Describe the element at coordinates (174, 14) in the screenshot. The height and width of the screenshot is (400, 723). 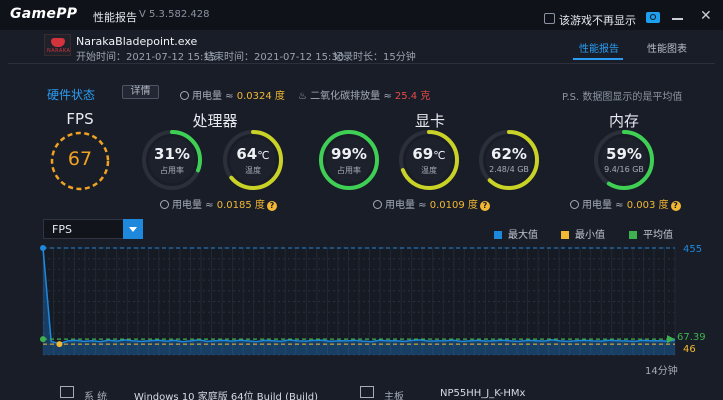
I see `app-version: V 5.3.582.428` at that location.